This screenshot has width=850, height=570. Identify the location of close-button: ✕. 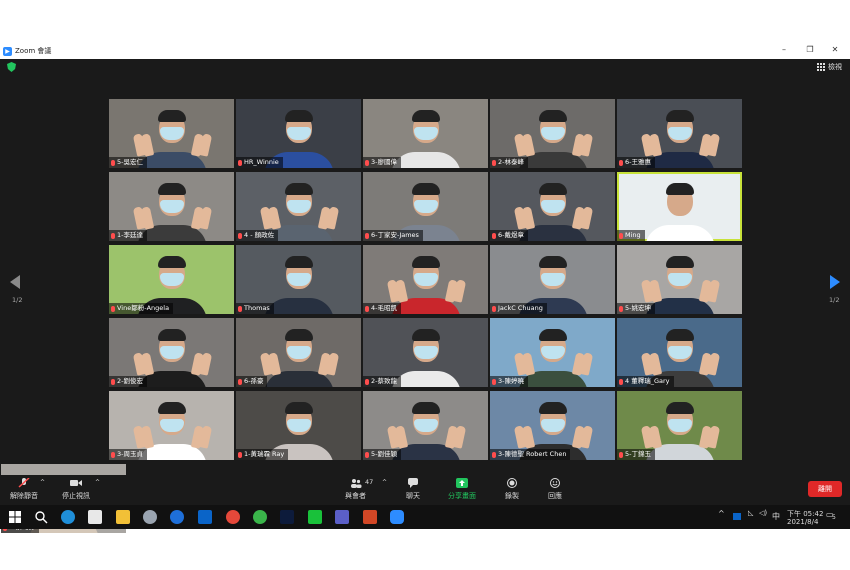
(835, 49).